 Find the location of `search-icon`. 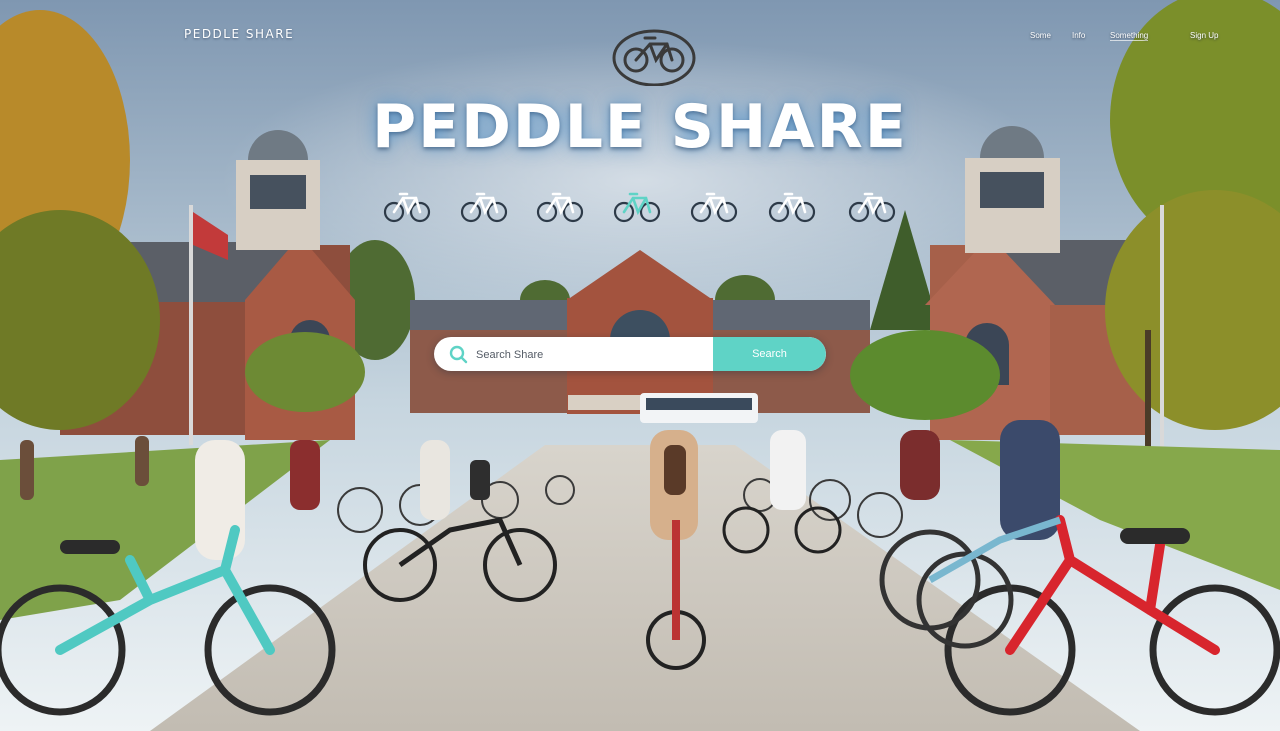

search-icon is located at coordinates (458, 354).